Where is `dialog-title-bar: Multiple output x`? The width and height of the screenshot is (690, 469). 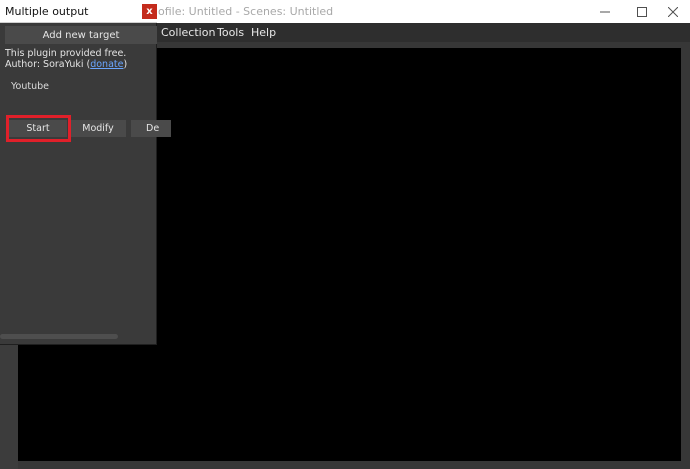 dialog-title-bar: Multiple output x is located at coordinates (78, 11).